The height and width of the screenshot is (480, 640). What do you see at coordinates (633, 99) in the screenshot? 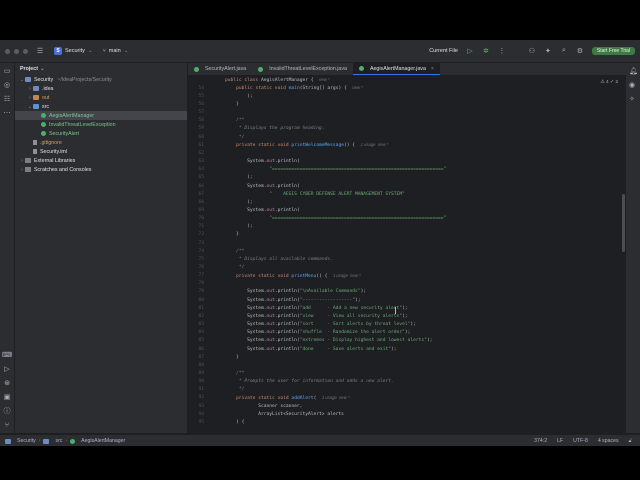
I see `ai-chat-icon: ✧` at bounding box center [633, 99].